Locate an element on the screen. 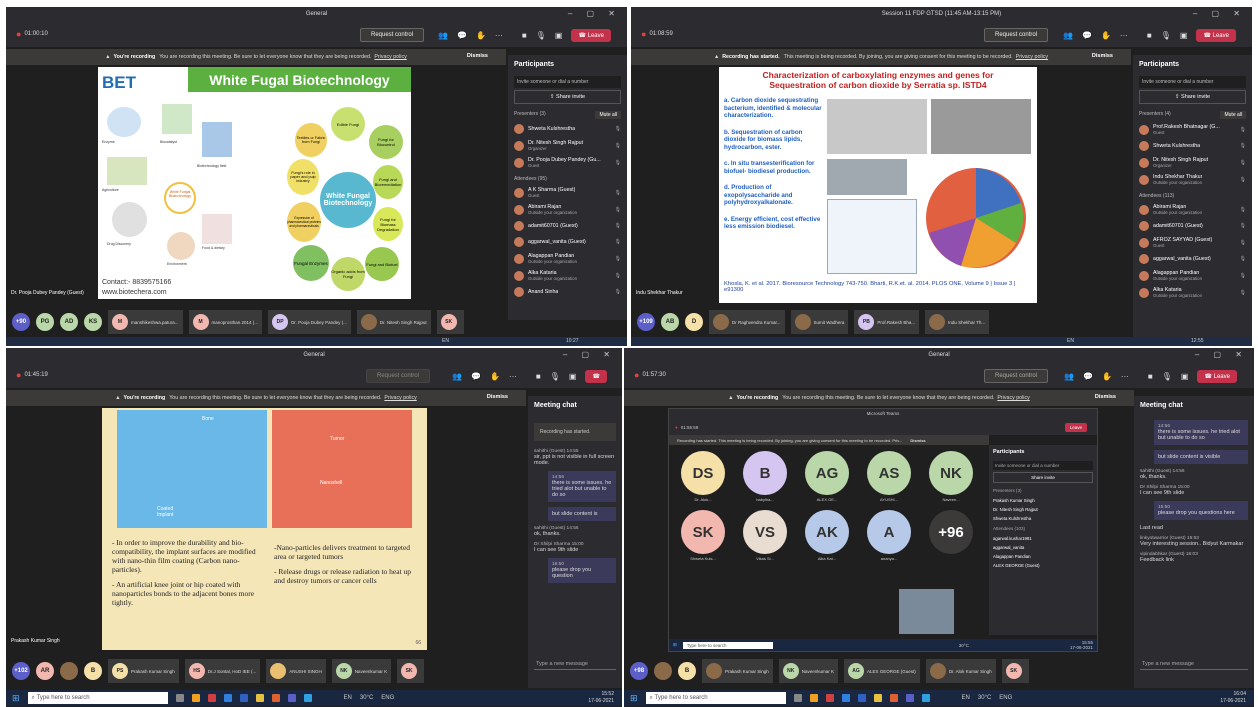 This screenshot has height=707, width=1258. grid-participant: +96 is located at coordinates (951, 535).